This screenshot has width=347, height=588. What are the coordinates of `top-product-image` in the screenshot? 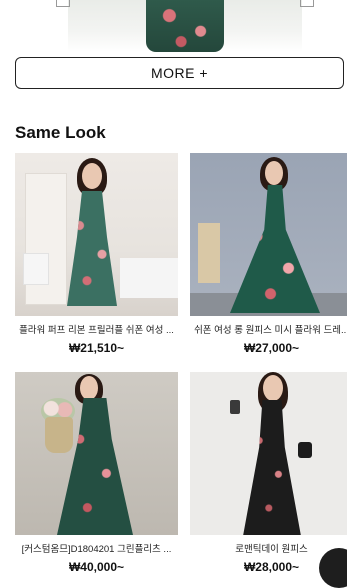 It's located at (185, 26).